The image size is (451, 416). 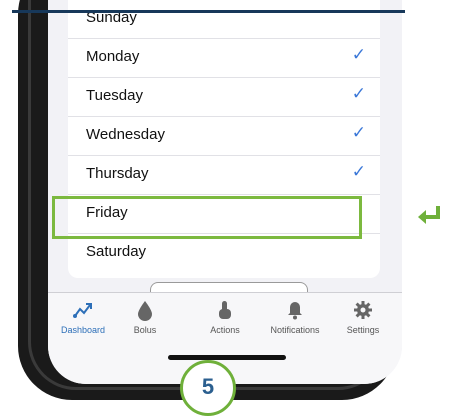 I want to click on day-label: Wednesday, so click(x=125, y=134).